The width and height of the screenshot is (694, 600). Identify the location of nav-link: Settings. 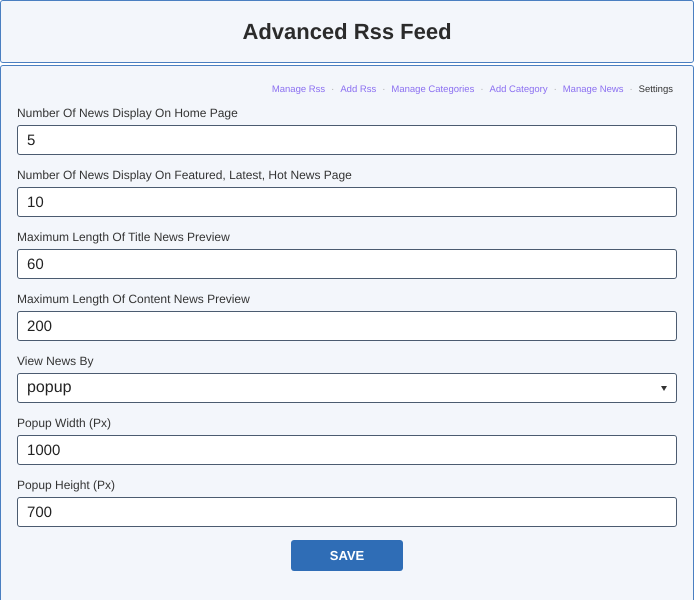
(655, 89).